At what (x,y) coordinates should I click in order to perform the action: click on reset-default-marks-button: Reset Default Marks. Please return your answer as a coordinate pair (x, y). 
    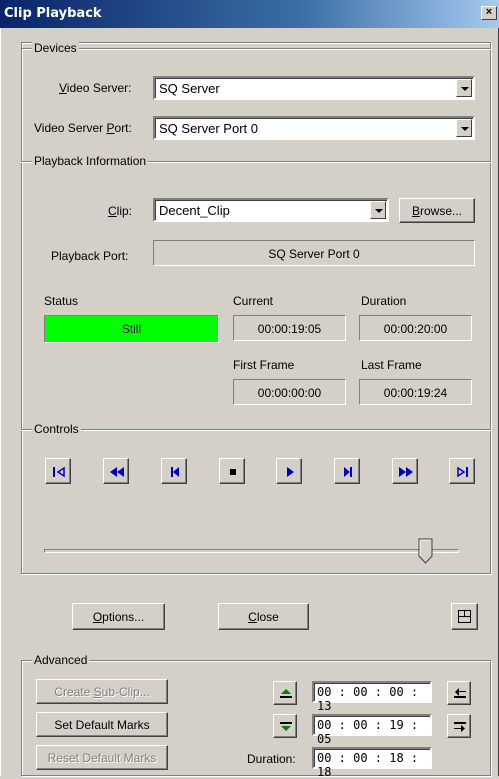
    Looking at the image, I should click on (102, 757).